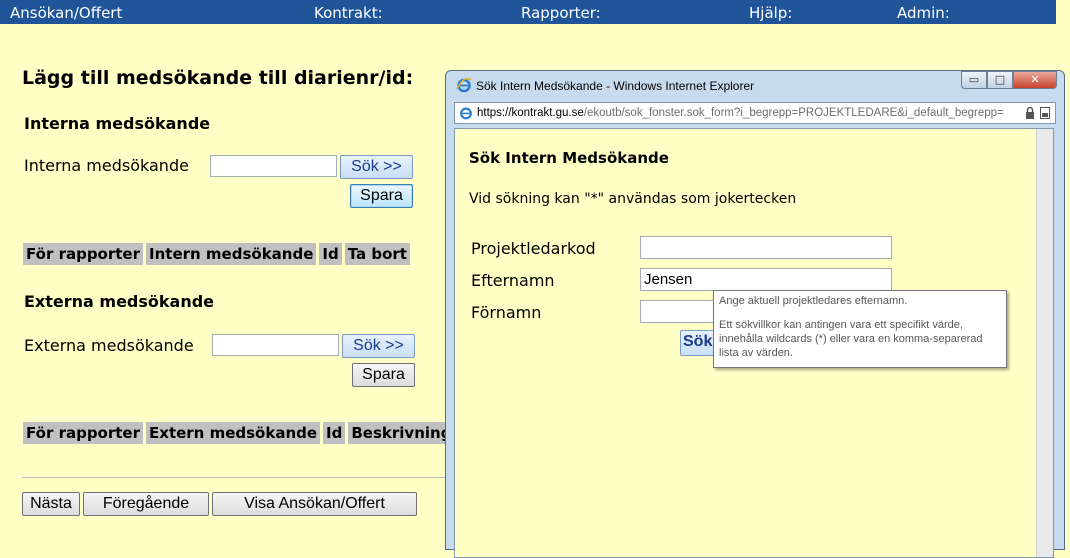 The height and width of the screenshot is (558, 1070). Describe the element at coordinates (119, 301) in the screenshot. I see `external-heading: Externa medsökande` at that location.